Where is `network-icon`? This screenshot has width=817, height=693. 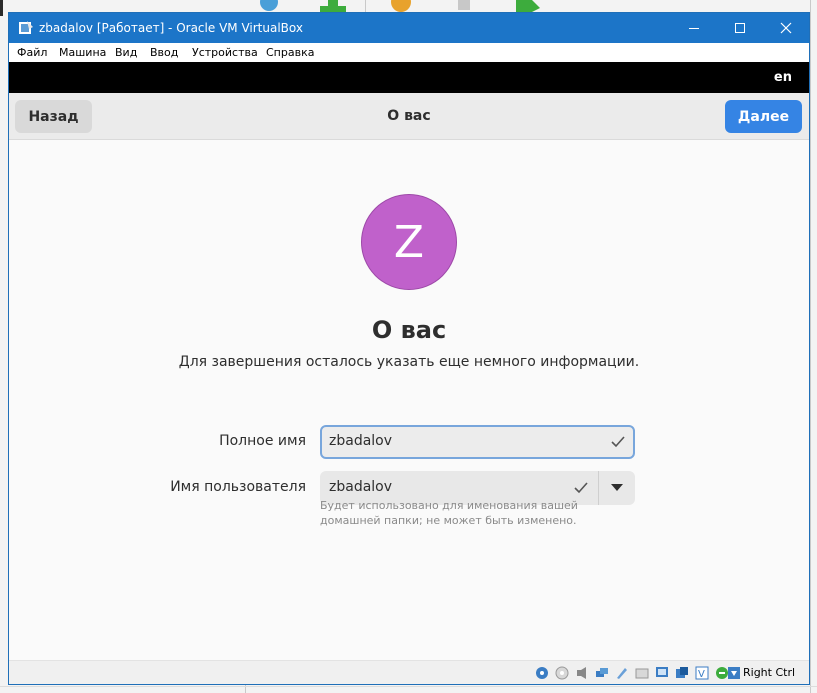 network-icon is located at coordinates (602, 673).